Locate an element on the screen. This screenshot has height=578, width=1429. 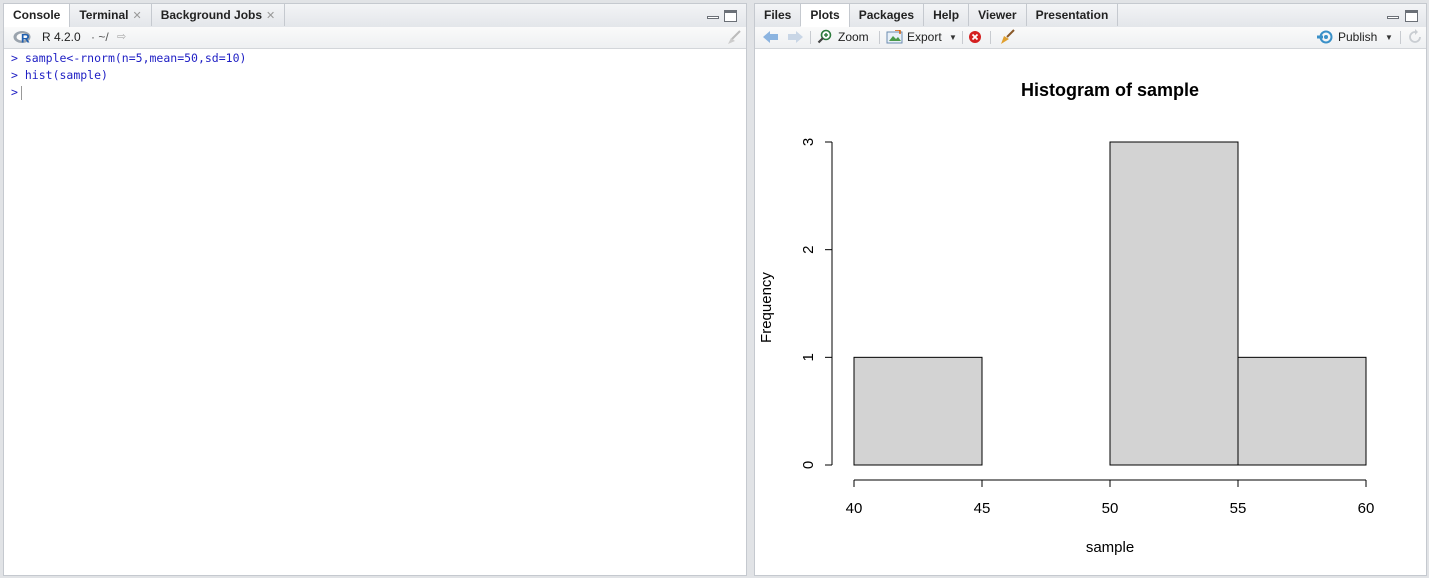
tab-help: Help is located at coordinates (947, 15).